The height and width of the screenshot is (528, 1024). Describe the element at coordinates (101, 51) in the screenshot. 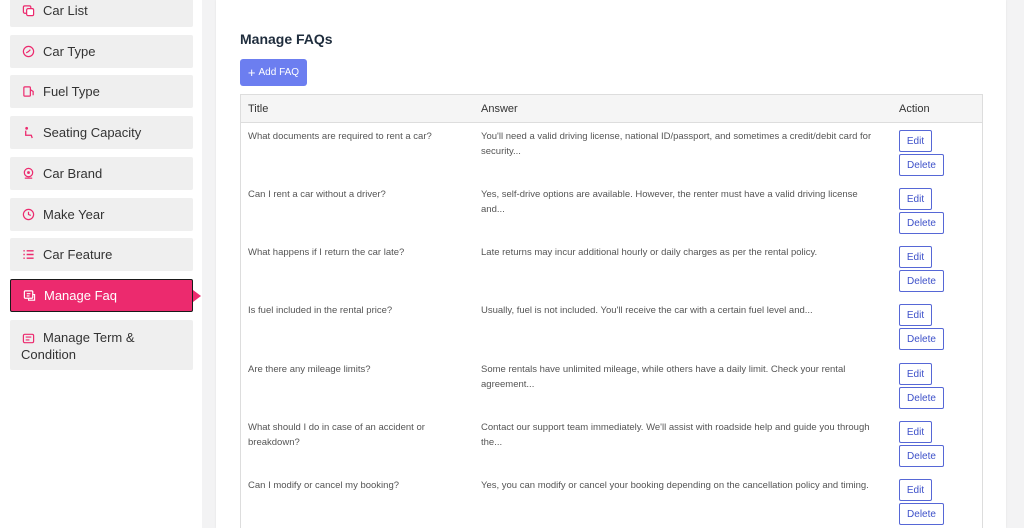

I see `sidebar-item-car-type: Car Type` at that location.